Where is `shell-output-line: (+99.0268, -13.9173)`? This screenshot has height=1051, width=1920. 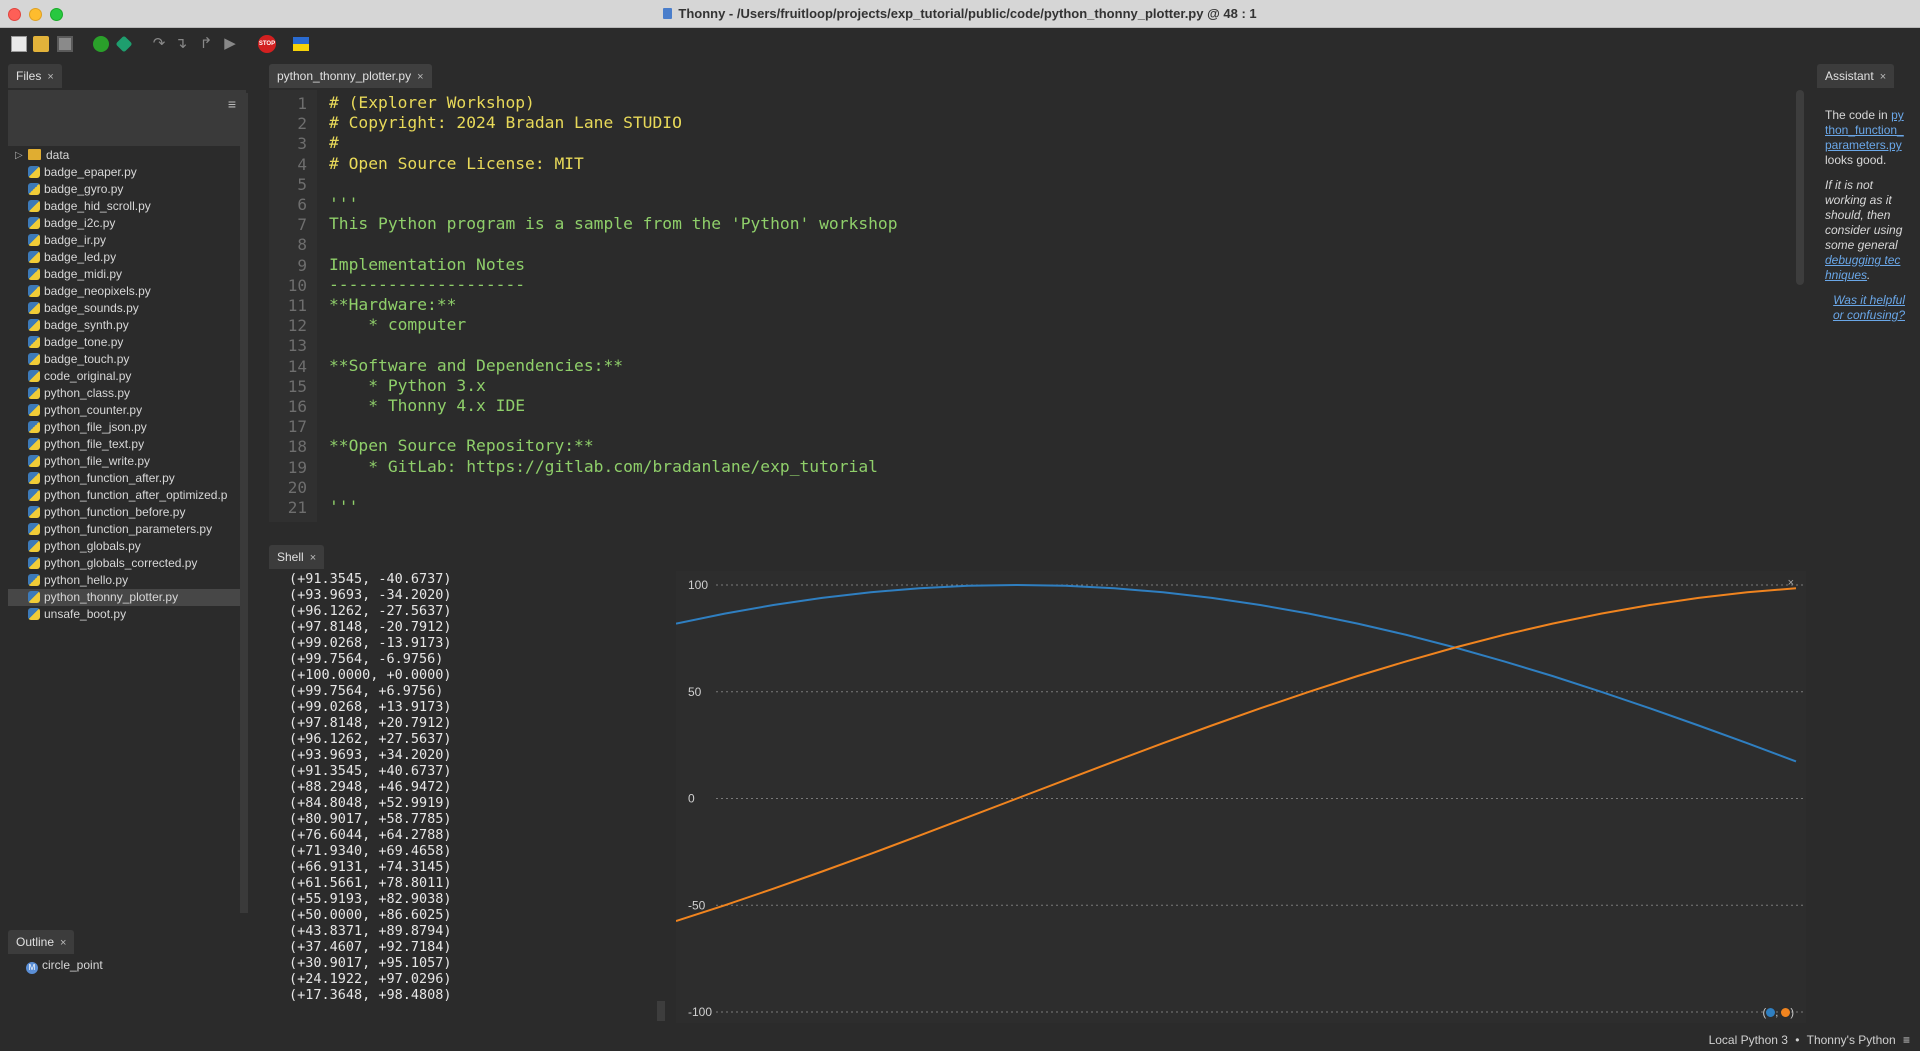 shell-output-line: (+99.0268, -13.9173) is located at coordinates (370, 643).